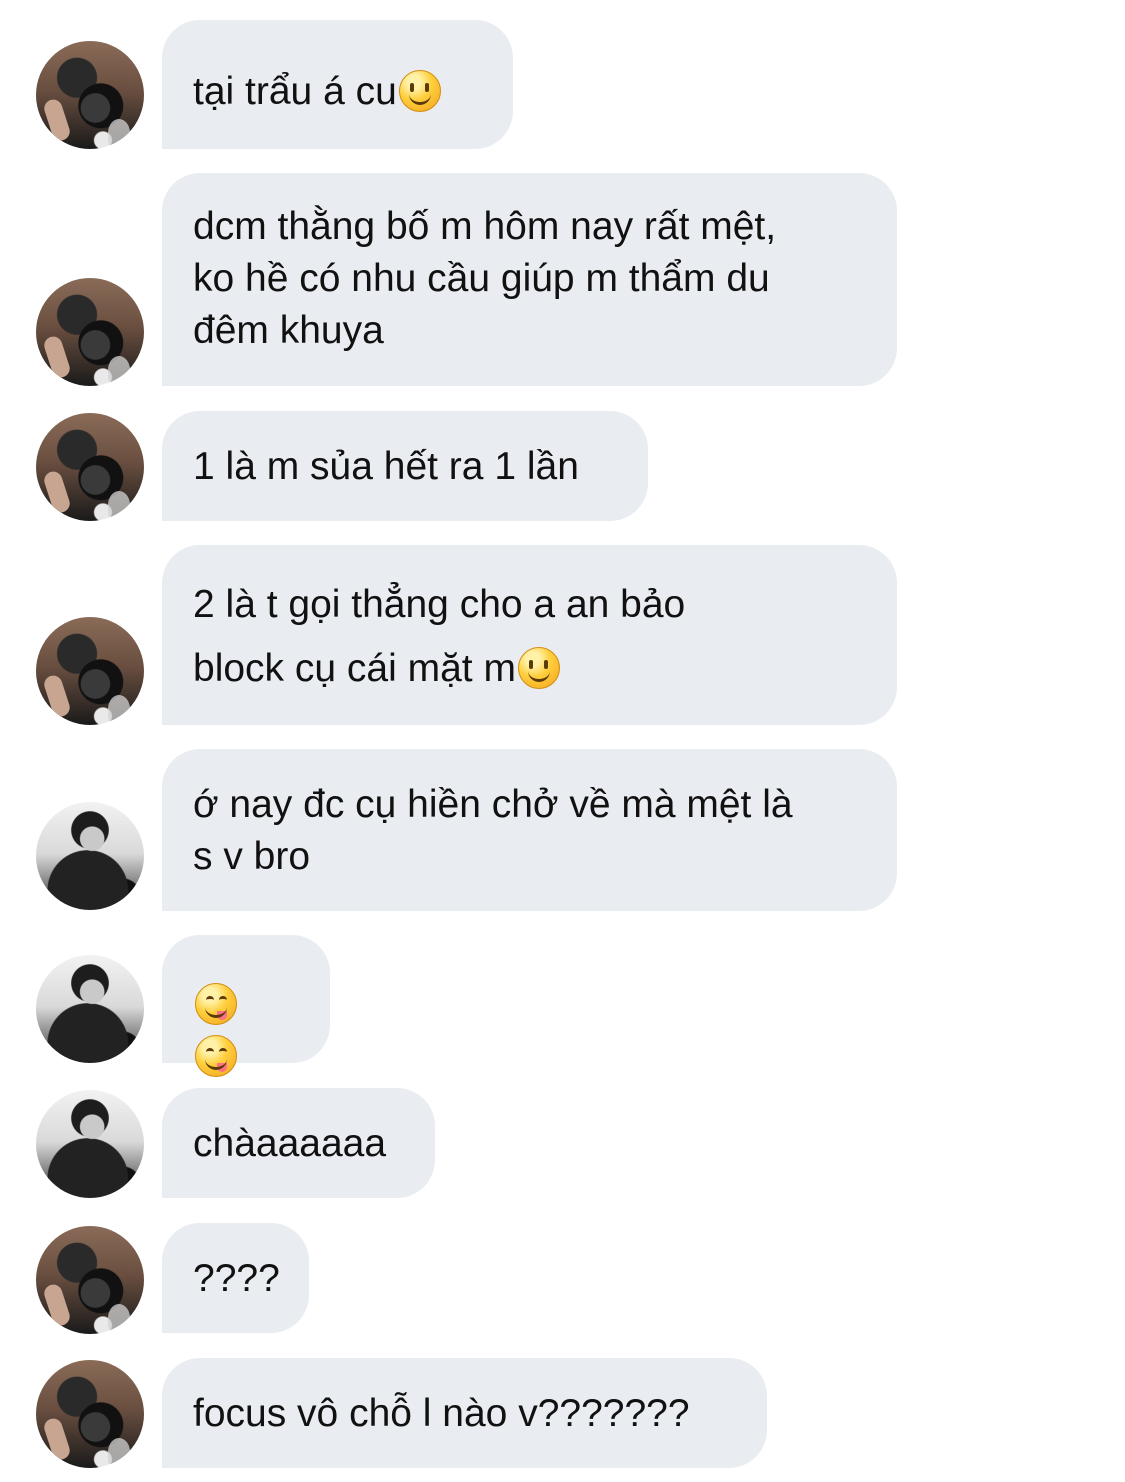 The image size is (1125, 1482). Describe the element at coordinates (386, 466) in the screenshot. I see `message-text: 1 là m sủa hết ra 1 lần` at that location.